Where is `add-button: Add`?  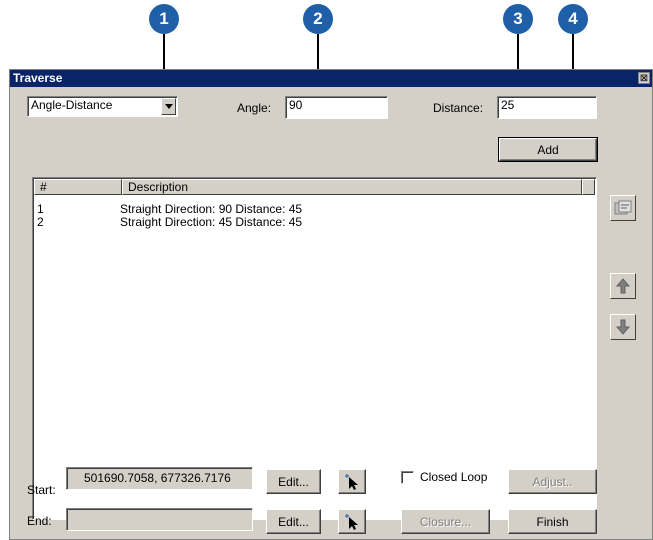
add-button: Add is located at coordinates (548, 149).